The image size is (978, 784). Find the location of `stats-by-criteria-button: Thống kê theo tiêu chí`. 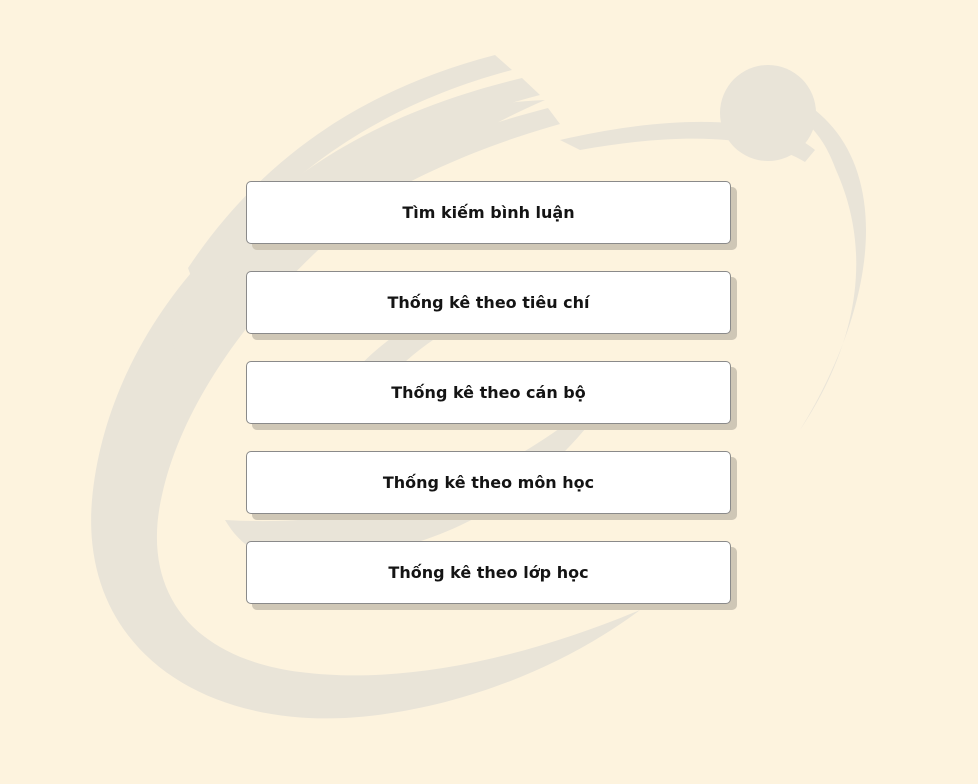

stats-by-criteria-button: Thống kê theo tiêu chí is located at coordinates (488, 302).